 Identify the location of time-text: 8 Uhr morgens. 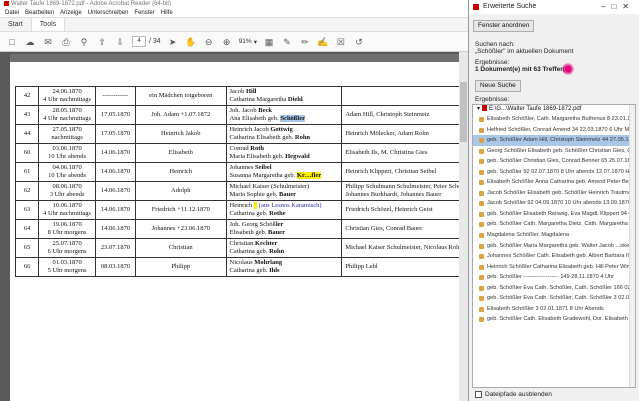
(67, 232).